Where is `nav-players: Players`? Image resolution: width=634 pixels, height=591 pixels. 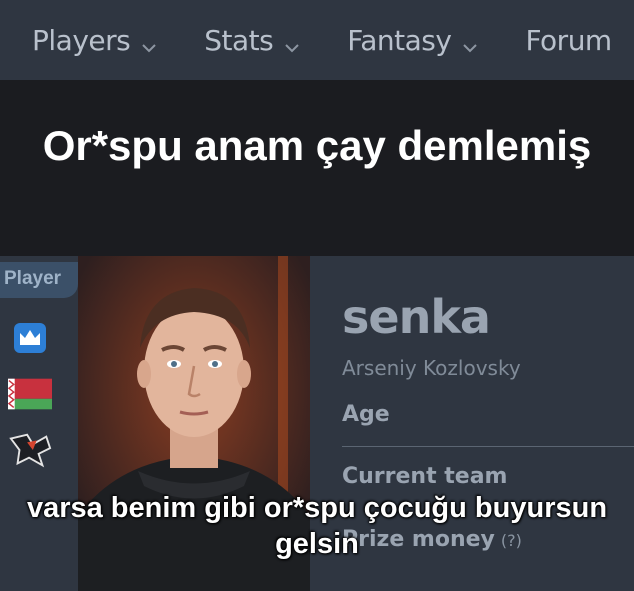
nav-players: Players is located at coordinates (95, 40).